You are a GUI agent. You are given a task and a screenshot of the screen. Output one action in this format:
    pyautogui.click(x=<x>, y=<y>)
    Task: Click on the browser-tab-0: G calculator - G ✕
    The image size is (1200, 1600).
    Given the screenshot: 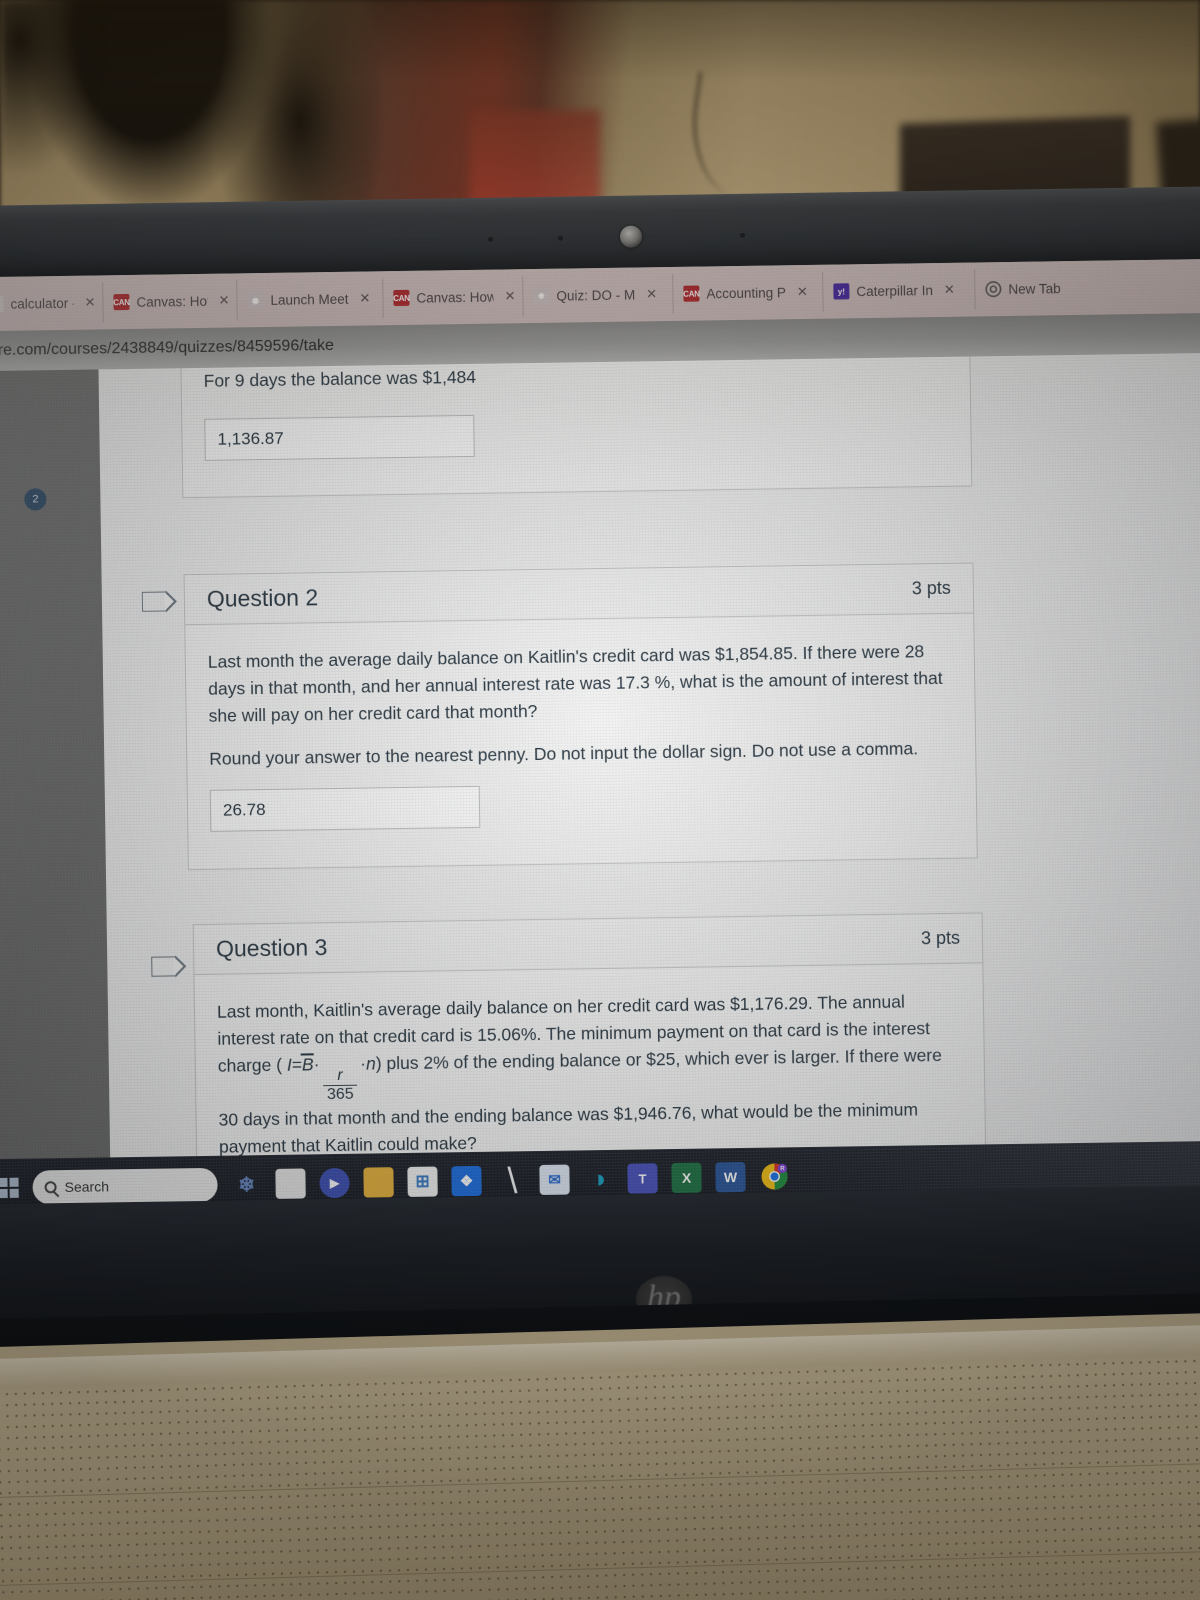 What is the action you would take?
    pyautogui.click(x=52, y=303)
    